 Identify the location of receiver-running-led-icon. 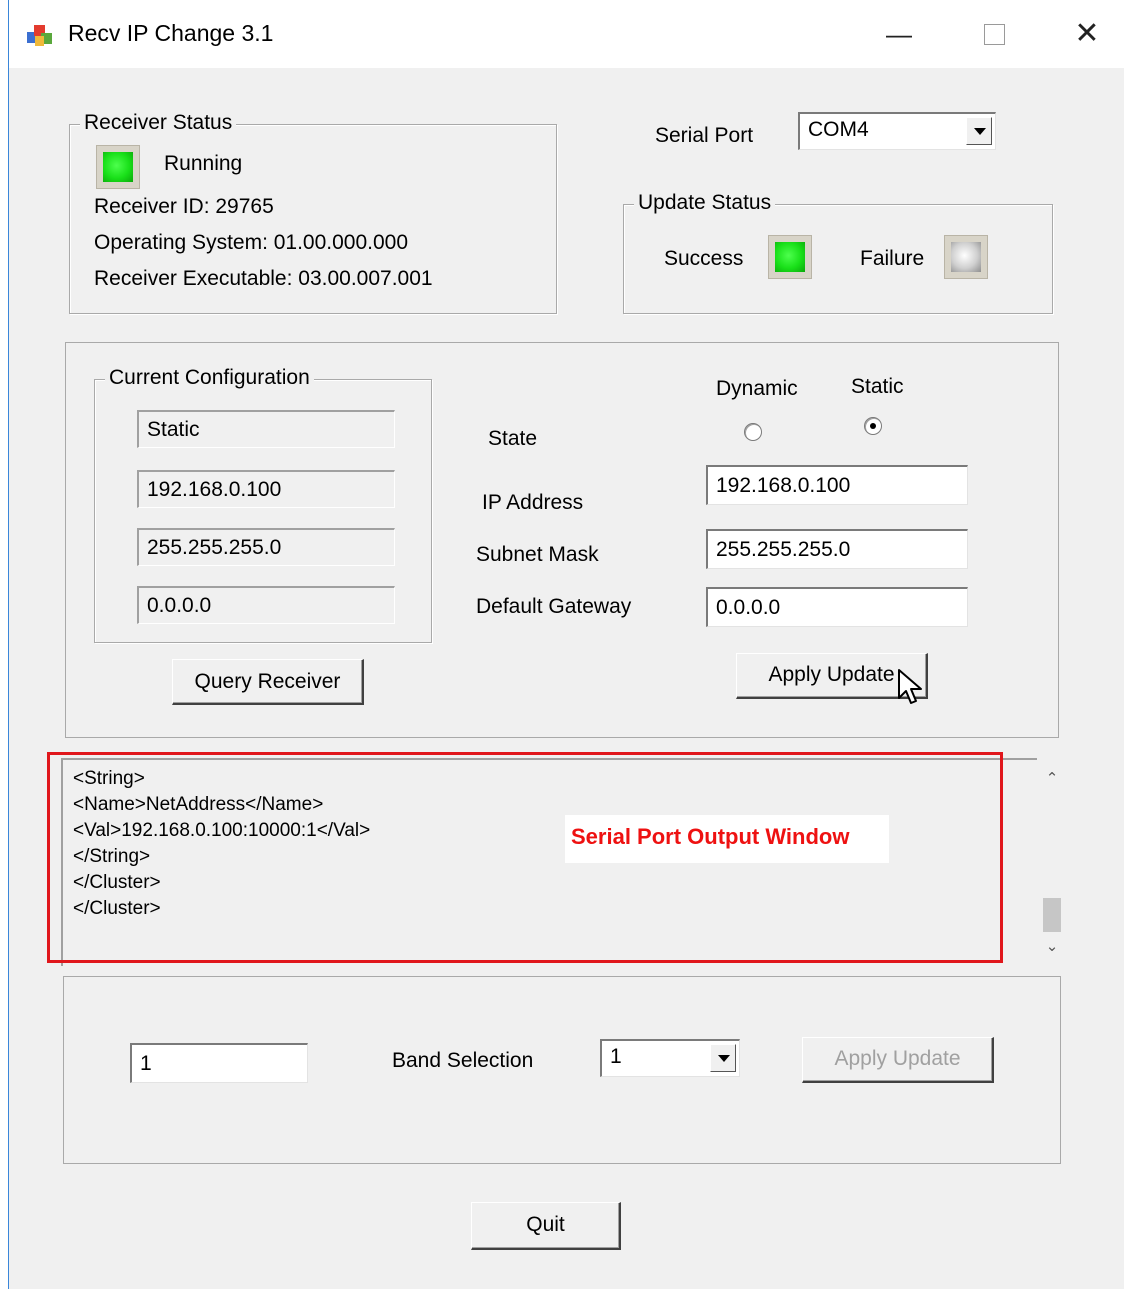
(118, 167).